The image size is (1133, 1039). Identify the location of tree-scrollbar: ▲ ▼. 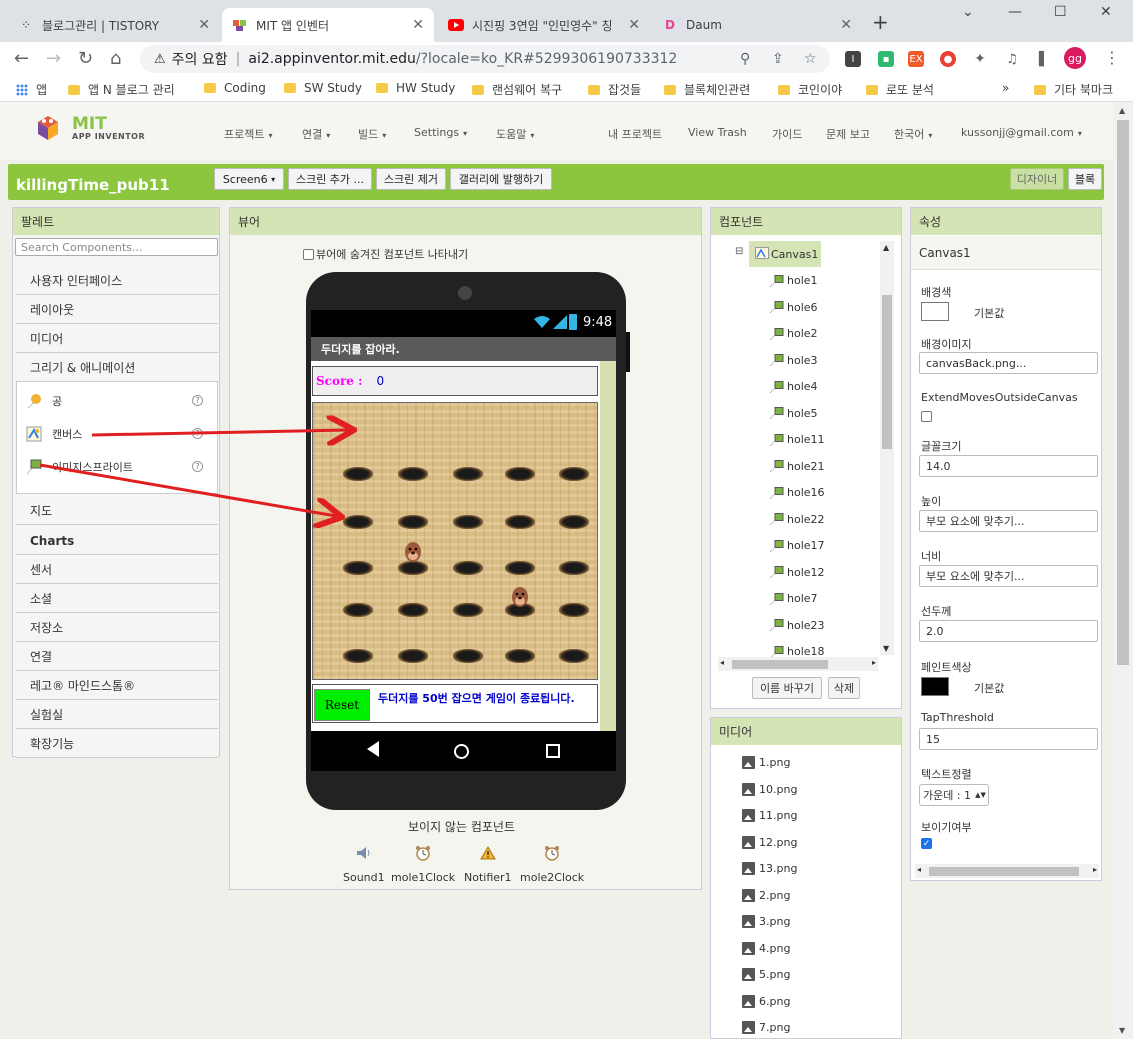
(887, 448).